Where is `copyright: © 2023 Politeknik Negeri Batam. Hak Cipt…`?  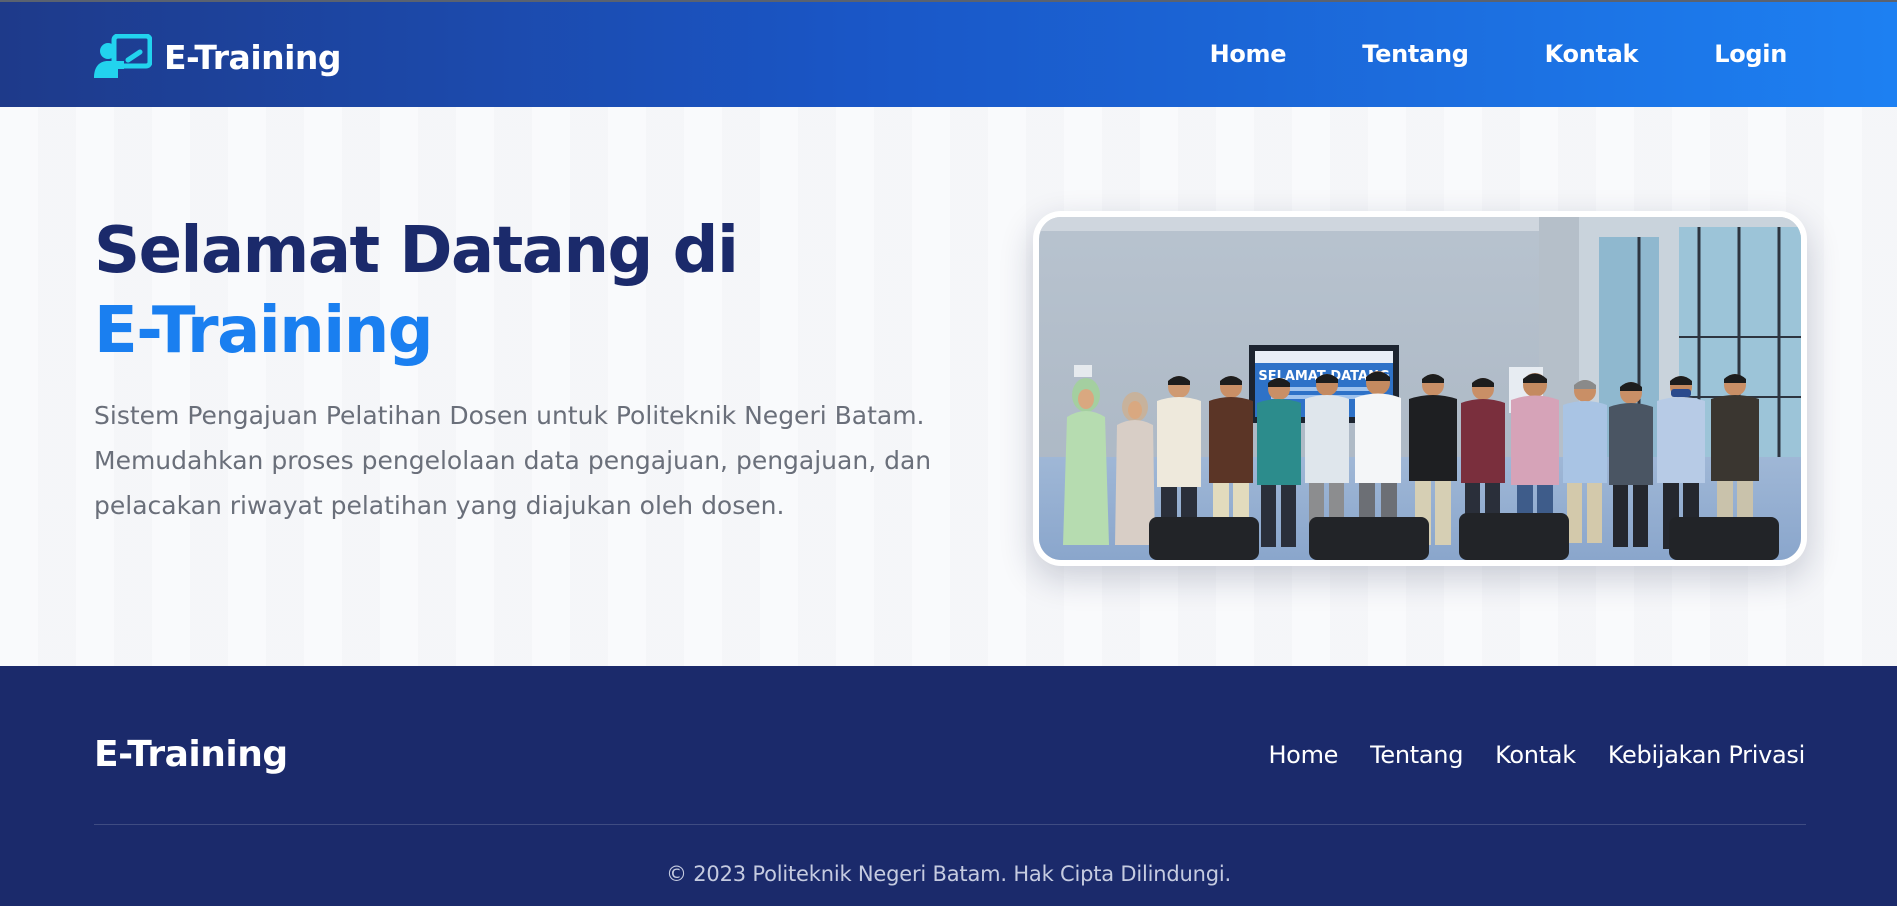
copyright: © 2023 Politeknik Negeri Batam. Hak Cipt… is located at coordinates (948, 874).